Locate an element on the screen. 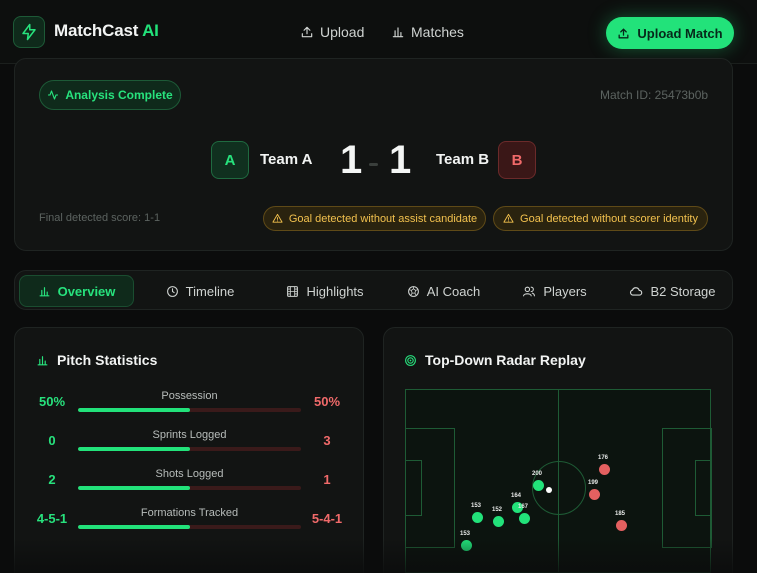  ball-icon is located at coordinates (413, 291).